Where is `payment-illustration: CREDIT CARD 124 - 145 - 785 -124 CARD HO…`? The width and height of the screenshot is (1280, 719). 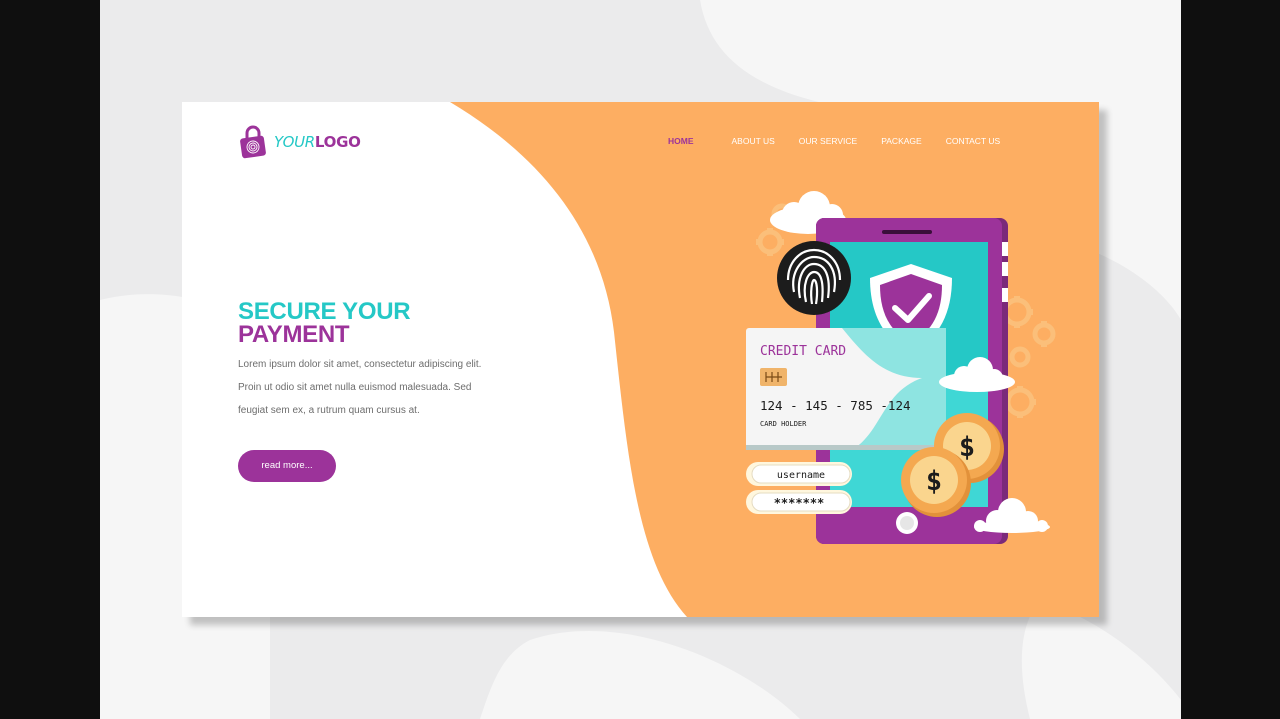
payment-illustration: CREDIT CARD 124 - 145 - 785 -124 CARD HO… is located at coordinates (901, 367).